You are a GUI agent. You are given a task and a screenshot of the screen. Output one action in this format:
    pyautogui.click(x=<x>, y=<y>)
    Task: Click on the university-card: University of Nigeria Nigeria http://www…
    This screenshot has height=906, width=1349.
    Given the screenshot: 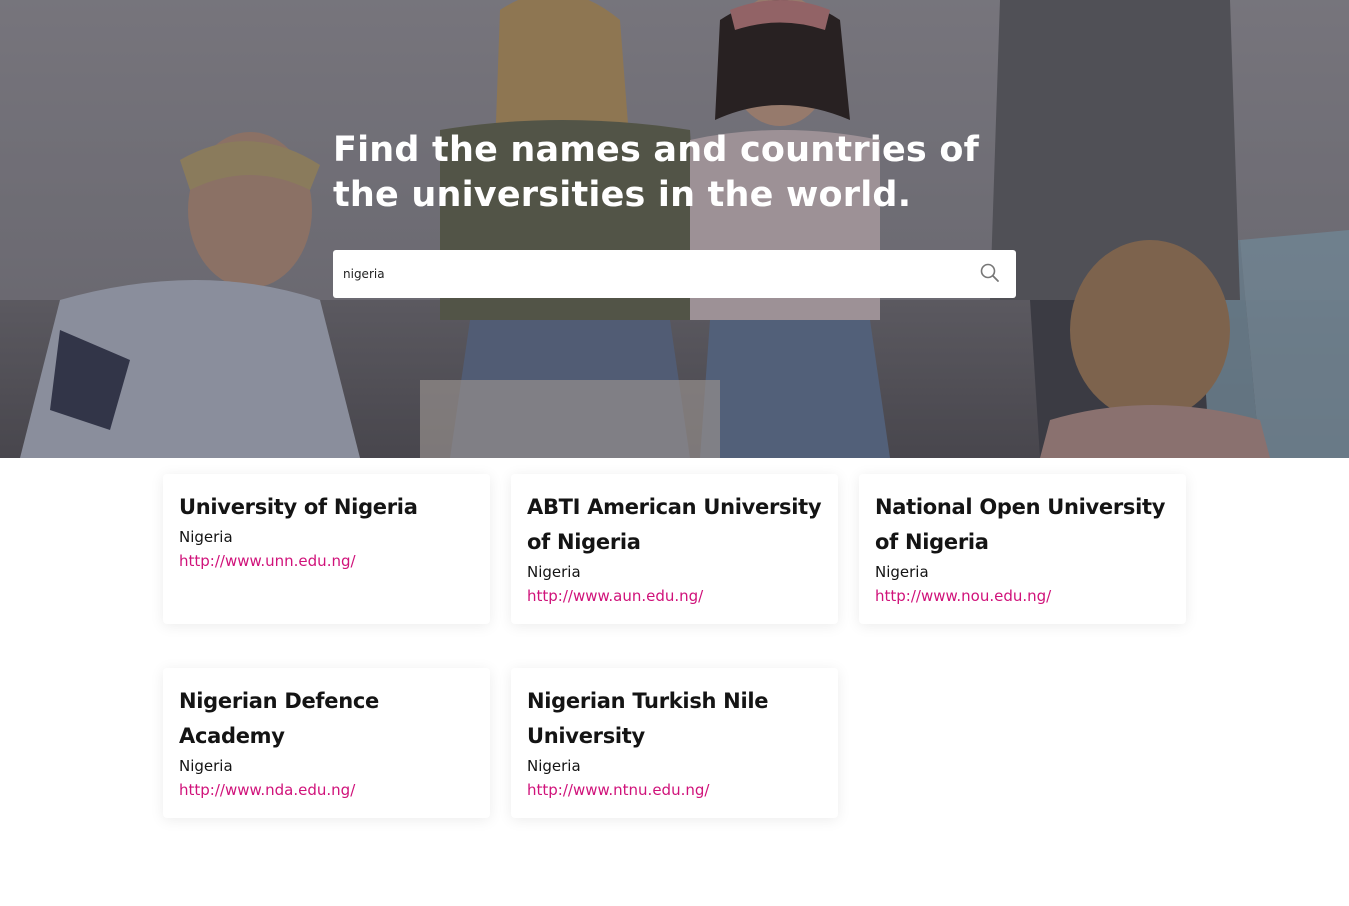 What is the action you would take?
    pyautogui.click(x=326, y=549)
    